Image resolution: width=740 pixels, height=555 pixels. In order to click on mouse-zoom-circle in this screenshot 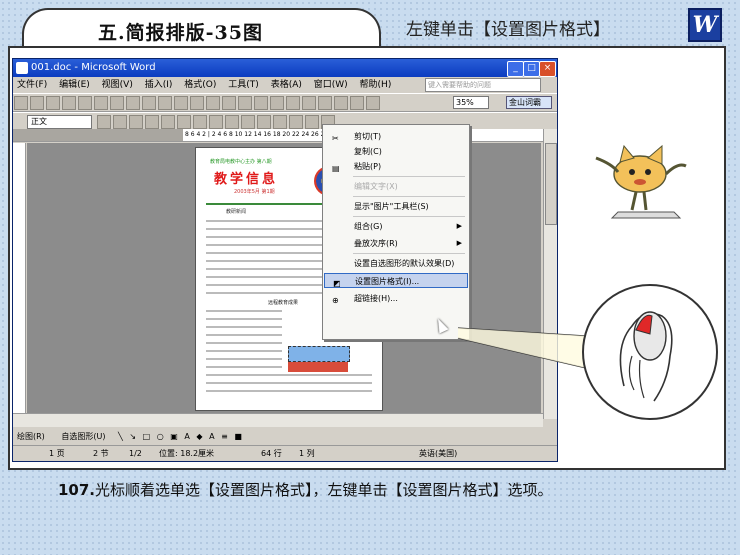, I will do `click(650, 352)`.